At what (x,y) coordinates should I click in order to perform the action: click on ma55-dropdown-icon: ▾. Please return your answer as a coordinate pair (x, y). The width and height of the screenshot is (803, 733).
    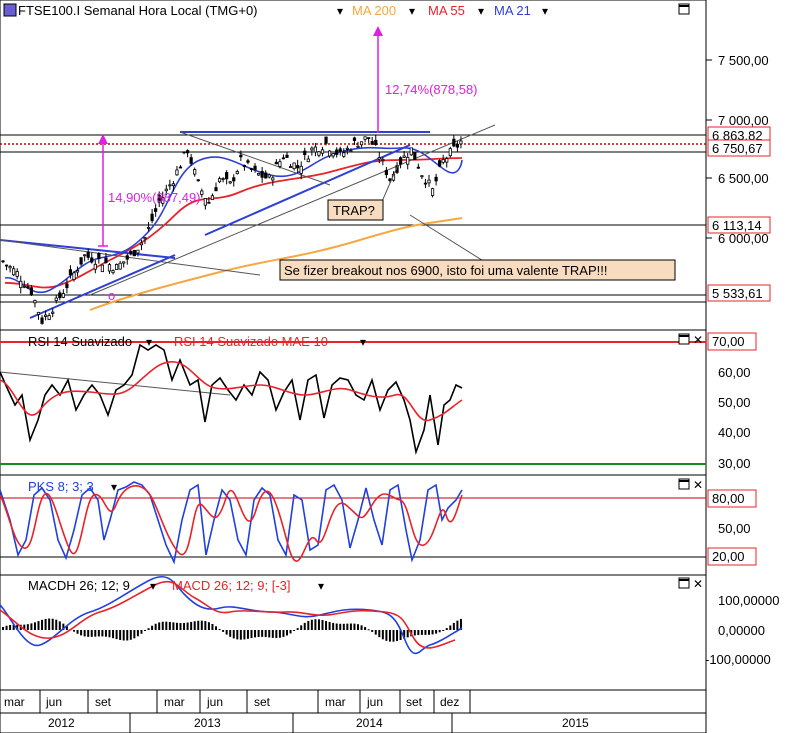
    Looking at the image, I should click on (481, 11).